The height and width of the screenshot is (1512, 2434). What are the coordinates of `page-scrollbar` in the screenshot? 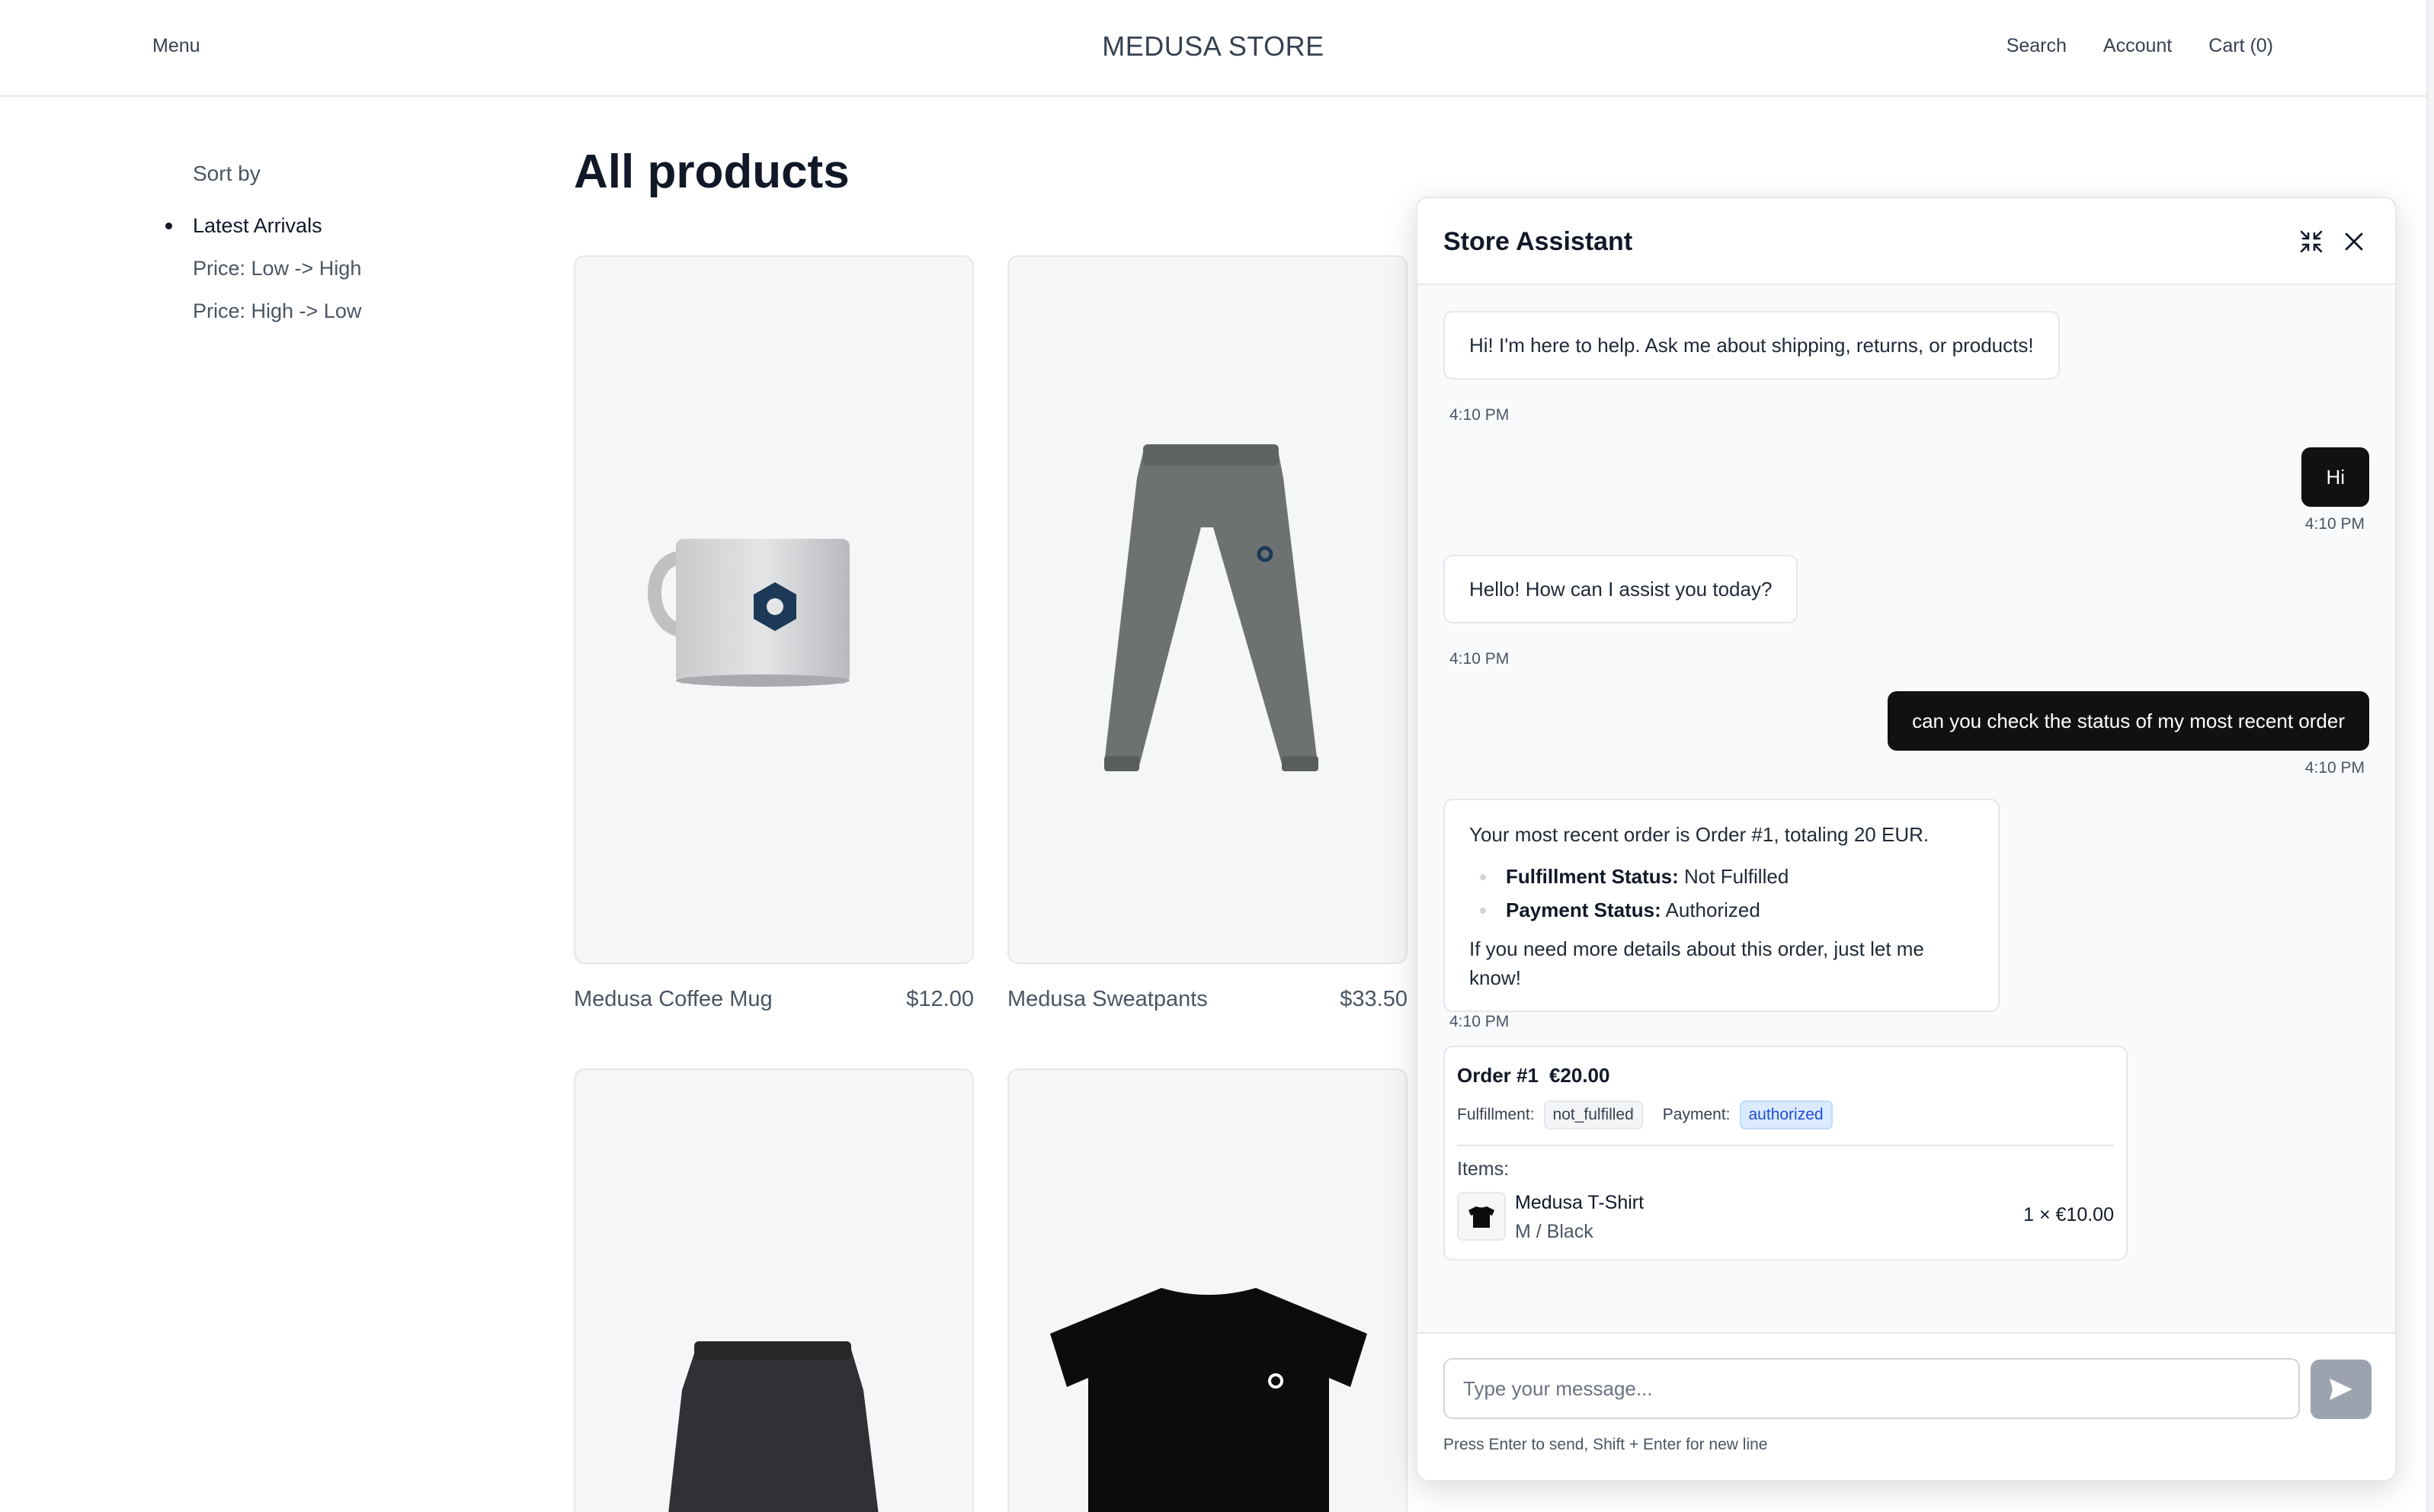 It's located at (2430, 756).